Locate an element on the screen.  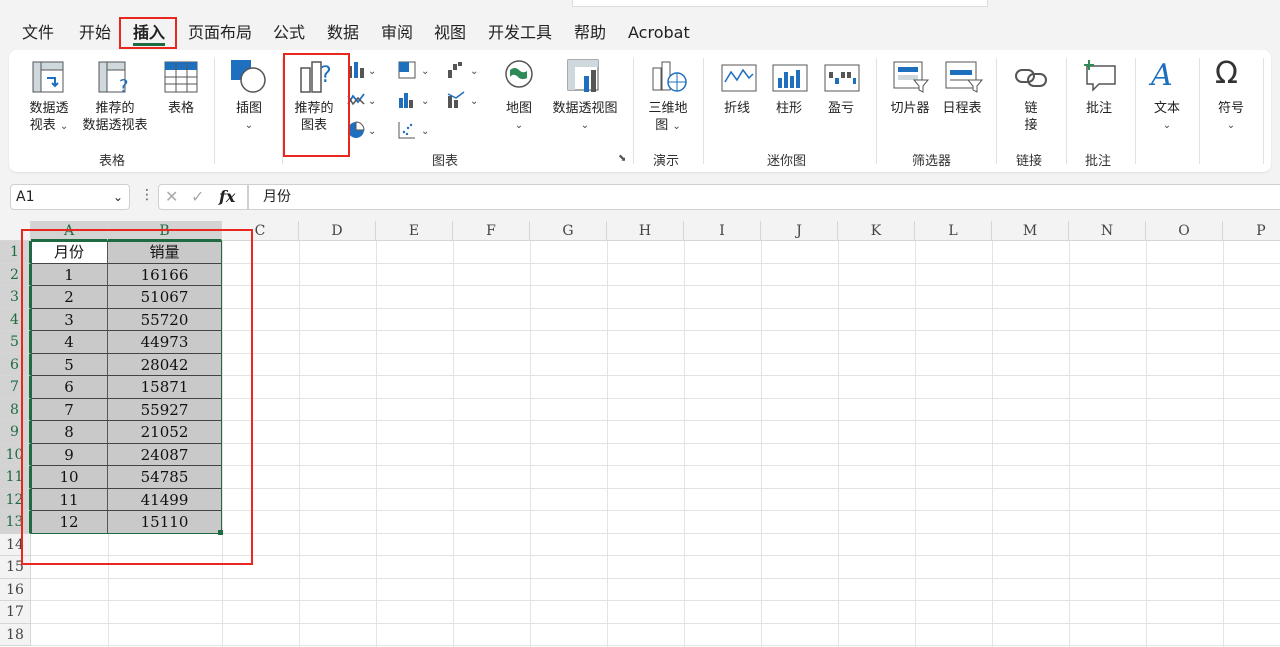
cell-sales: 28042 is located at coordinates (165, 364).